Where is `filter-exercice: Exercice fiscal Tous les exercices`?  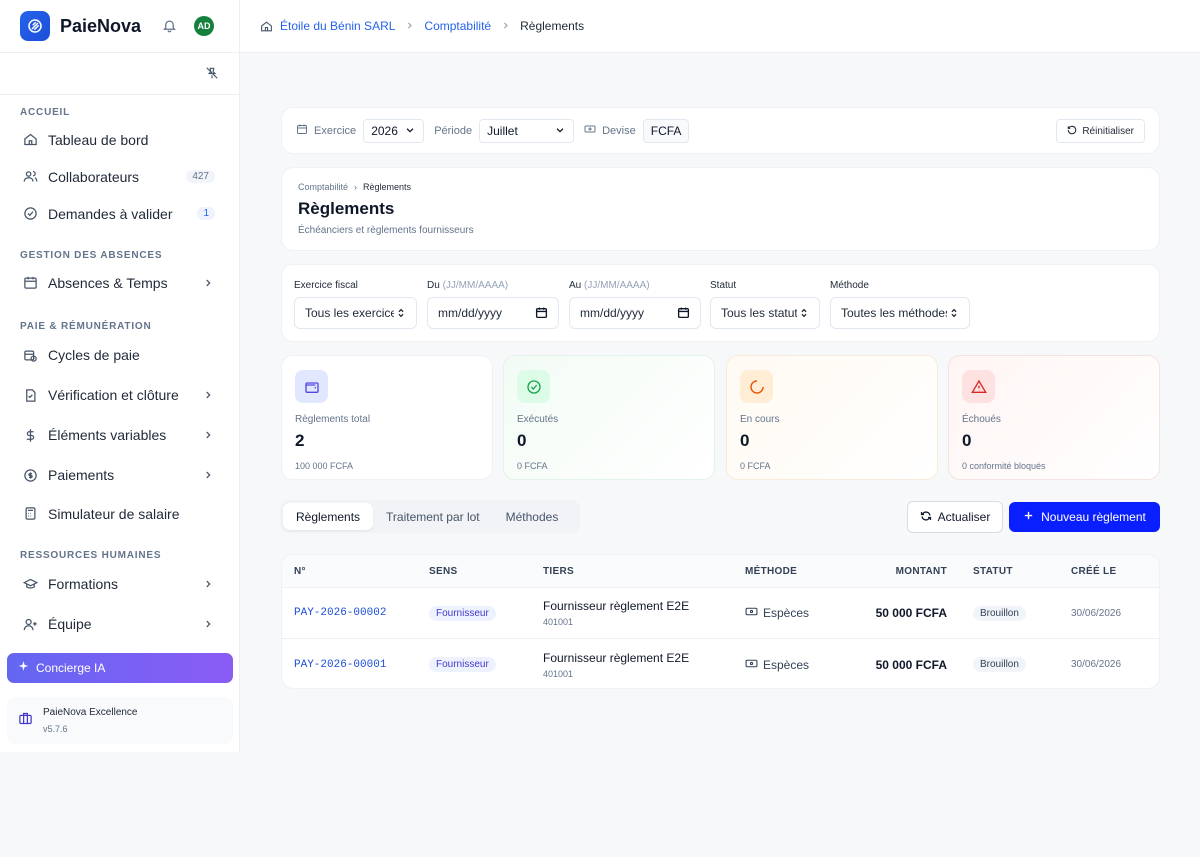 filter-exercice: Exercice fiscal Tous les exercices is located at coordinates (355, 304).